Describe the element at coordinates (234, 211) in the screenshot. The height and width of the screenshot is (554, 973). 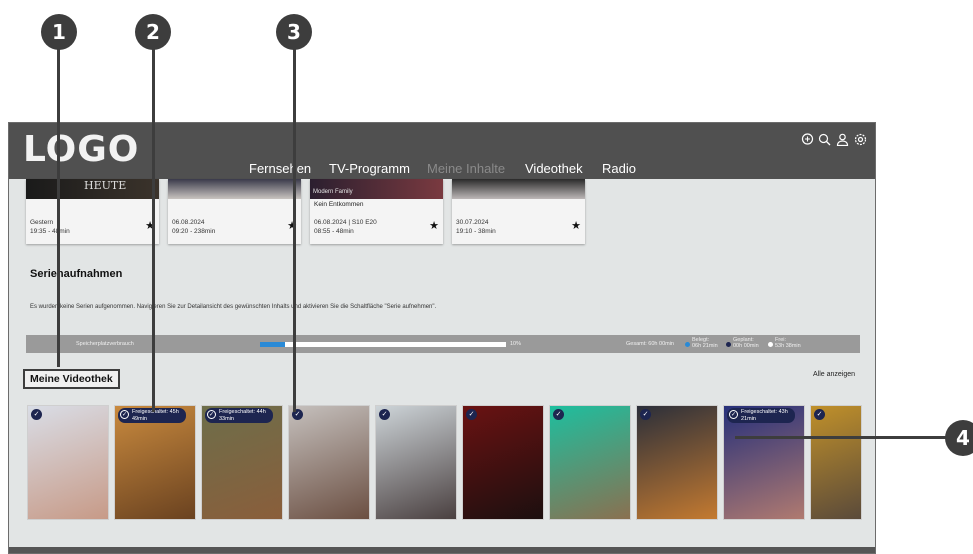
I see `recording-card: 06.08.2024 09:20 - 238min ★` at that location.